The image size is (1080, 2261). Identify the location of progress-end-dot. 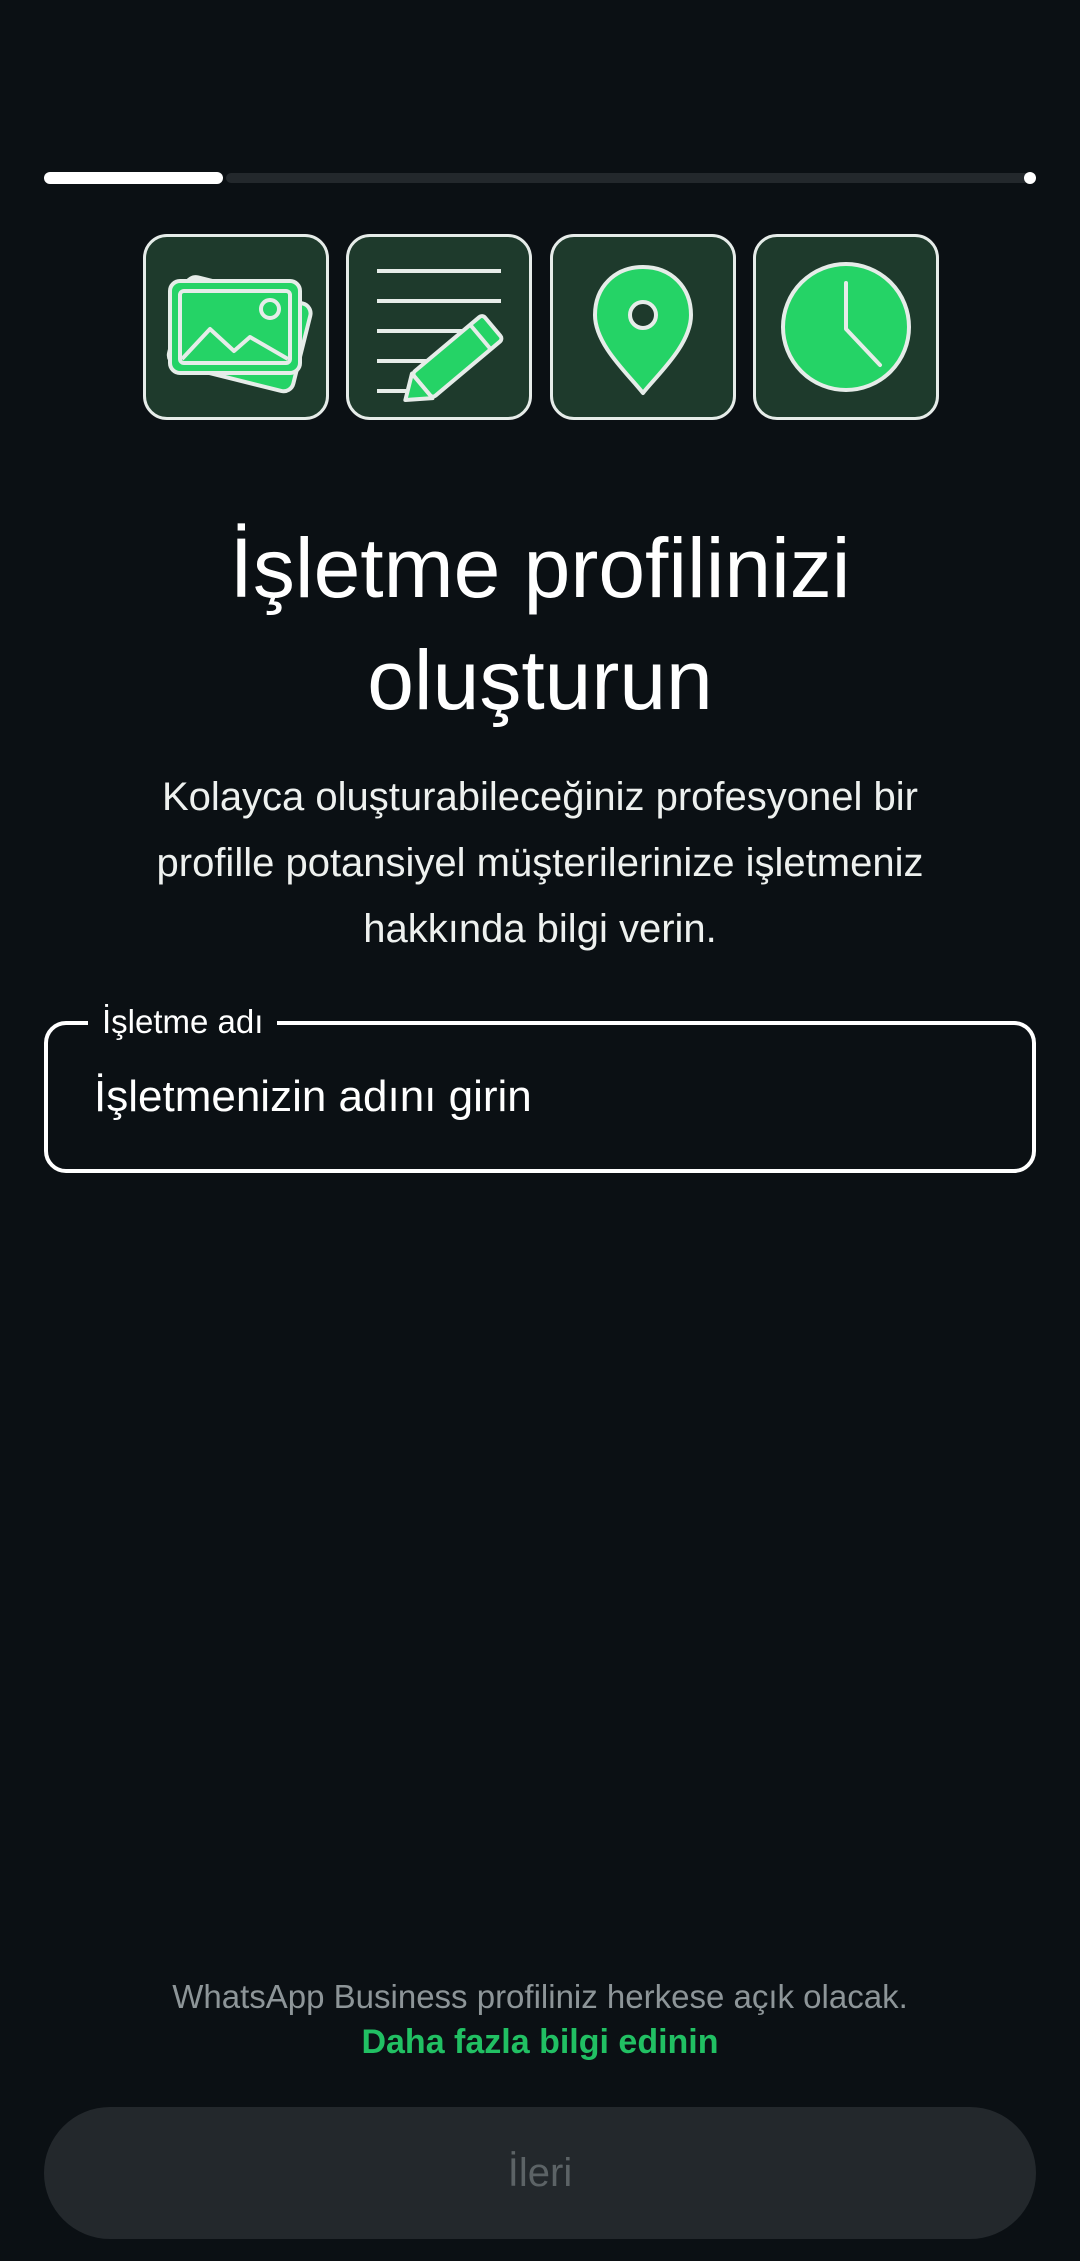
(1030, 178).